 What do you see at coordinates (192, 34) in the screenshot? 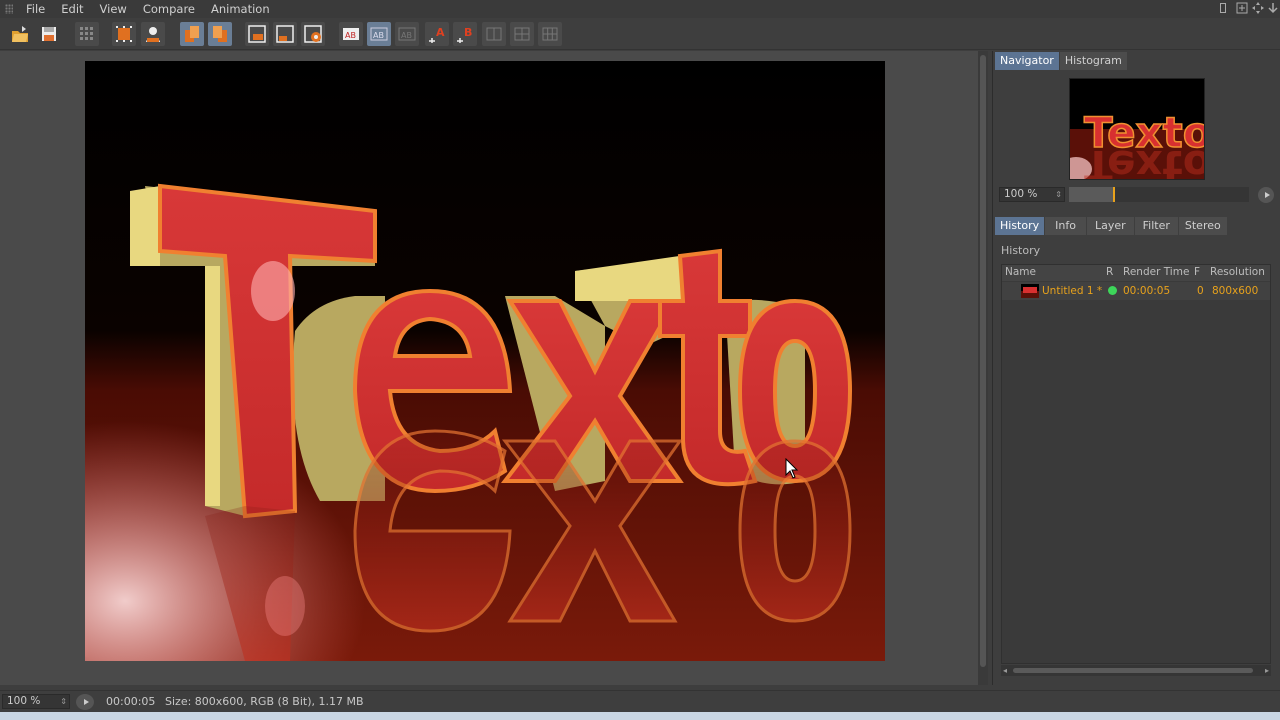
I see `copy-left-icon` at bounding box center [192, 34].